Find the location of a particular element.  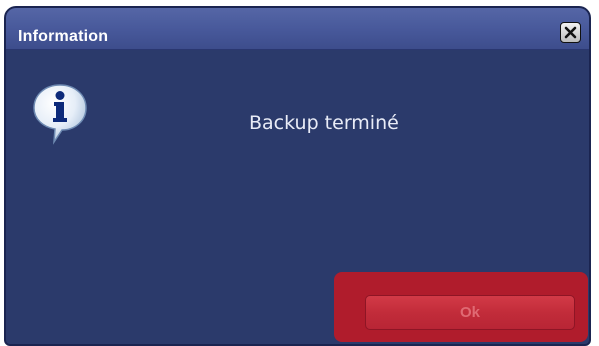

dialog-title: Information is located at coordinates (63, 36).